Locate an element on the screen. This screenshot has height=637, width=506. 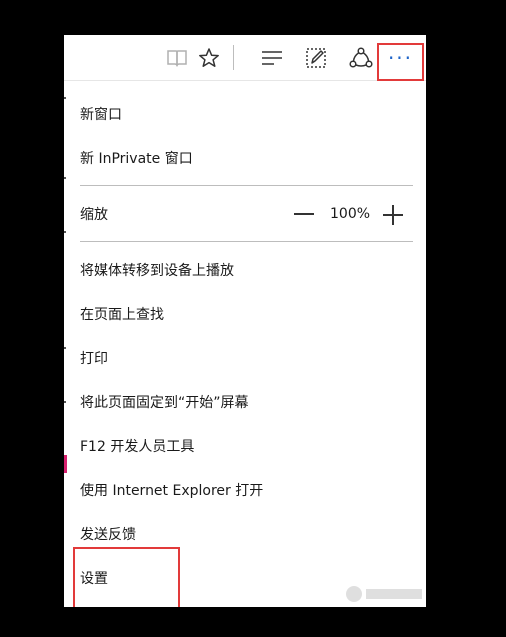
web-note-button is located at coordinates (316, 58).